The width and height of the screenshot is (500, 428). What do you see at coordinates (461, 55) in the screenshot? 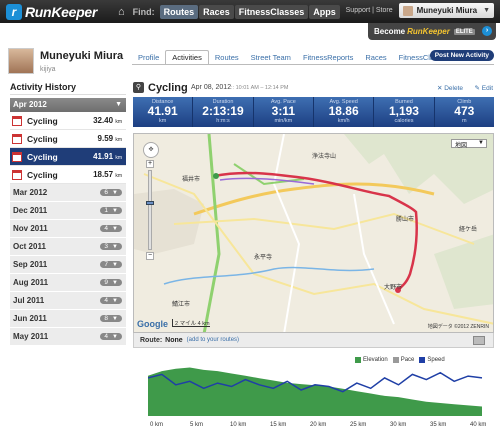
I see `post-new-activity-button: Post New Activity` at bounding box center [461, 55].